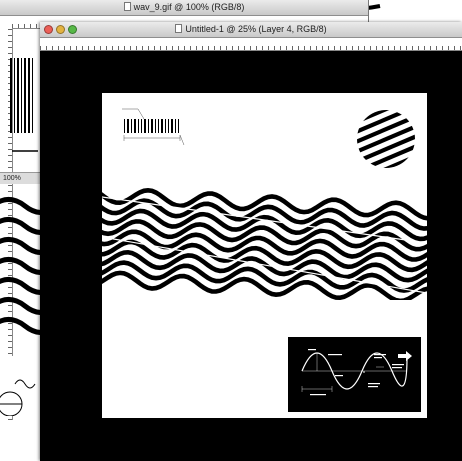 The image size is (462, 461). Describe the element at coordinates (386, 139) in the screenshot. I see `striped-circle-graphic` at that location.